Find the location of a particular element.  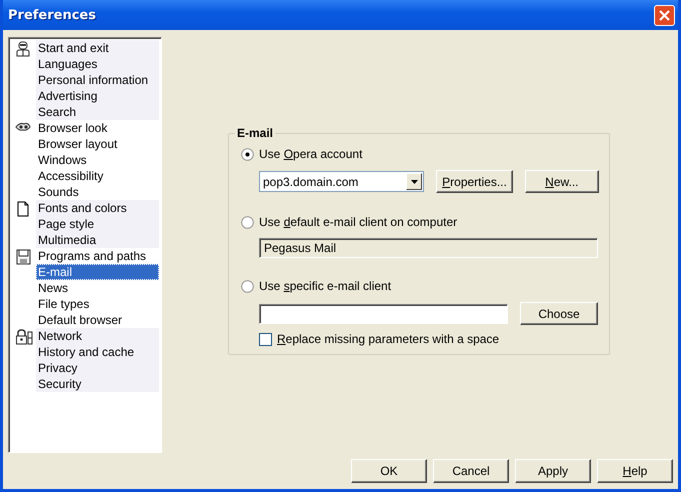

category-item: Start and exit is located at coordinates (97, 48).